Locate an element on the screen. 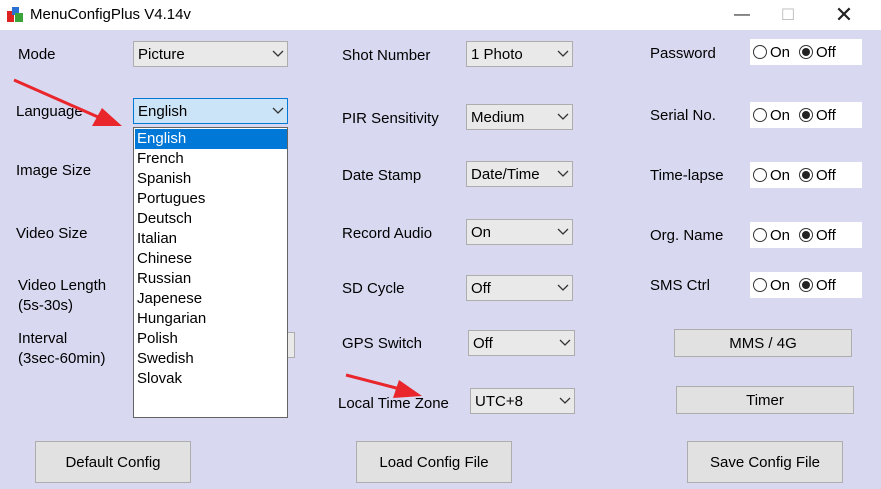  timelapse-radio-group: On Off is located at coordinates (806, 175).